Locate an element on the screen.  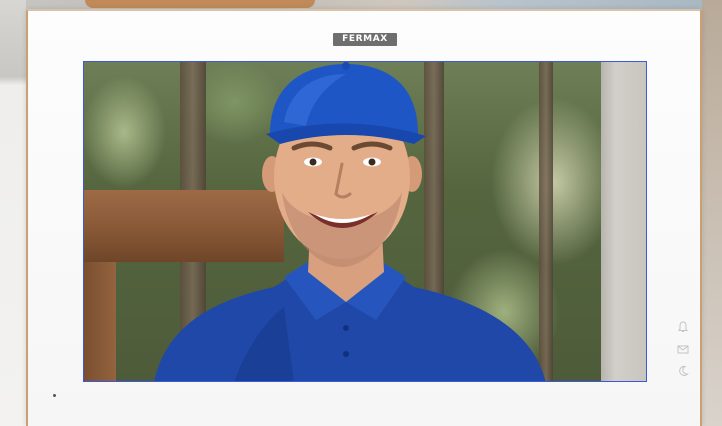
envelope-icon is located at coordinates (683, 349).